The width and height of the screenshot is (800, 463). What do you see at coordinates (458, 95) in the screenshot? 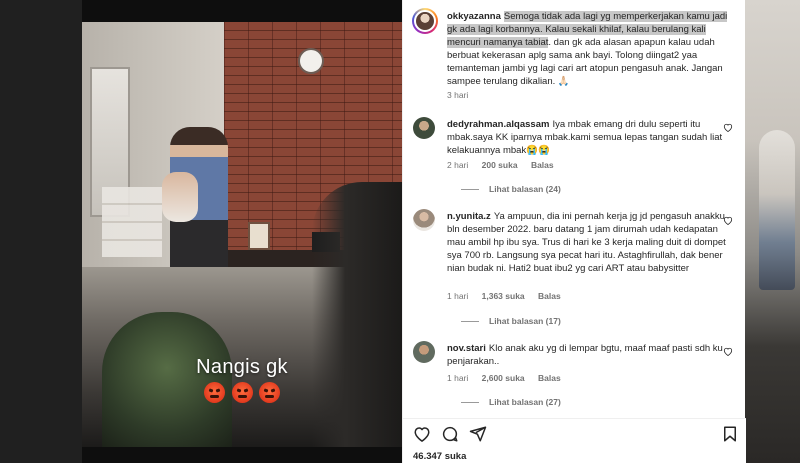
I see `caption-time: 3 hari` at bounding box center [458, 95].